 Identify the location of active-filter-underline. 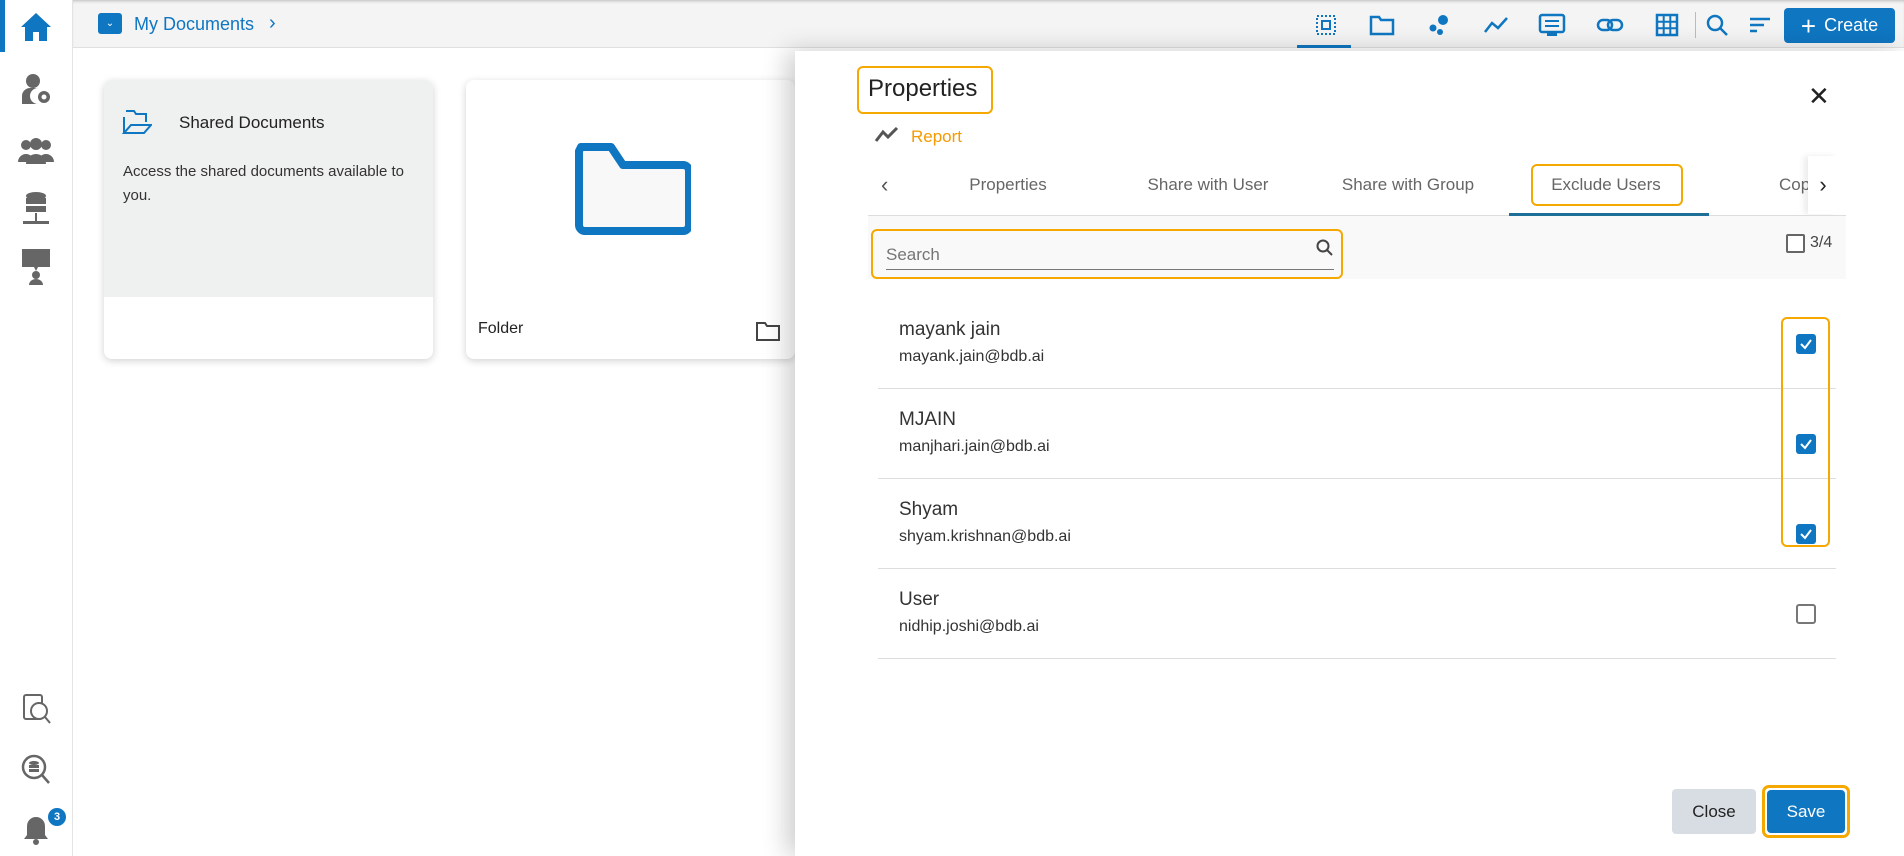
(1324, 46).